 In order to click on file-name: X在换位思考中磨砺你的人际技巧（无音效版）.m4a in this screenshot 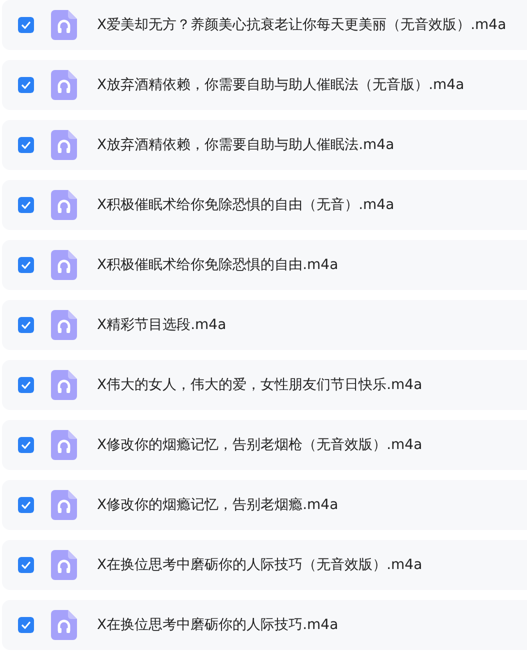, I will do `click(259, 565)`.